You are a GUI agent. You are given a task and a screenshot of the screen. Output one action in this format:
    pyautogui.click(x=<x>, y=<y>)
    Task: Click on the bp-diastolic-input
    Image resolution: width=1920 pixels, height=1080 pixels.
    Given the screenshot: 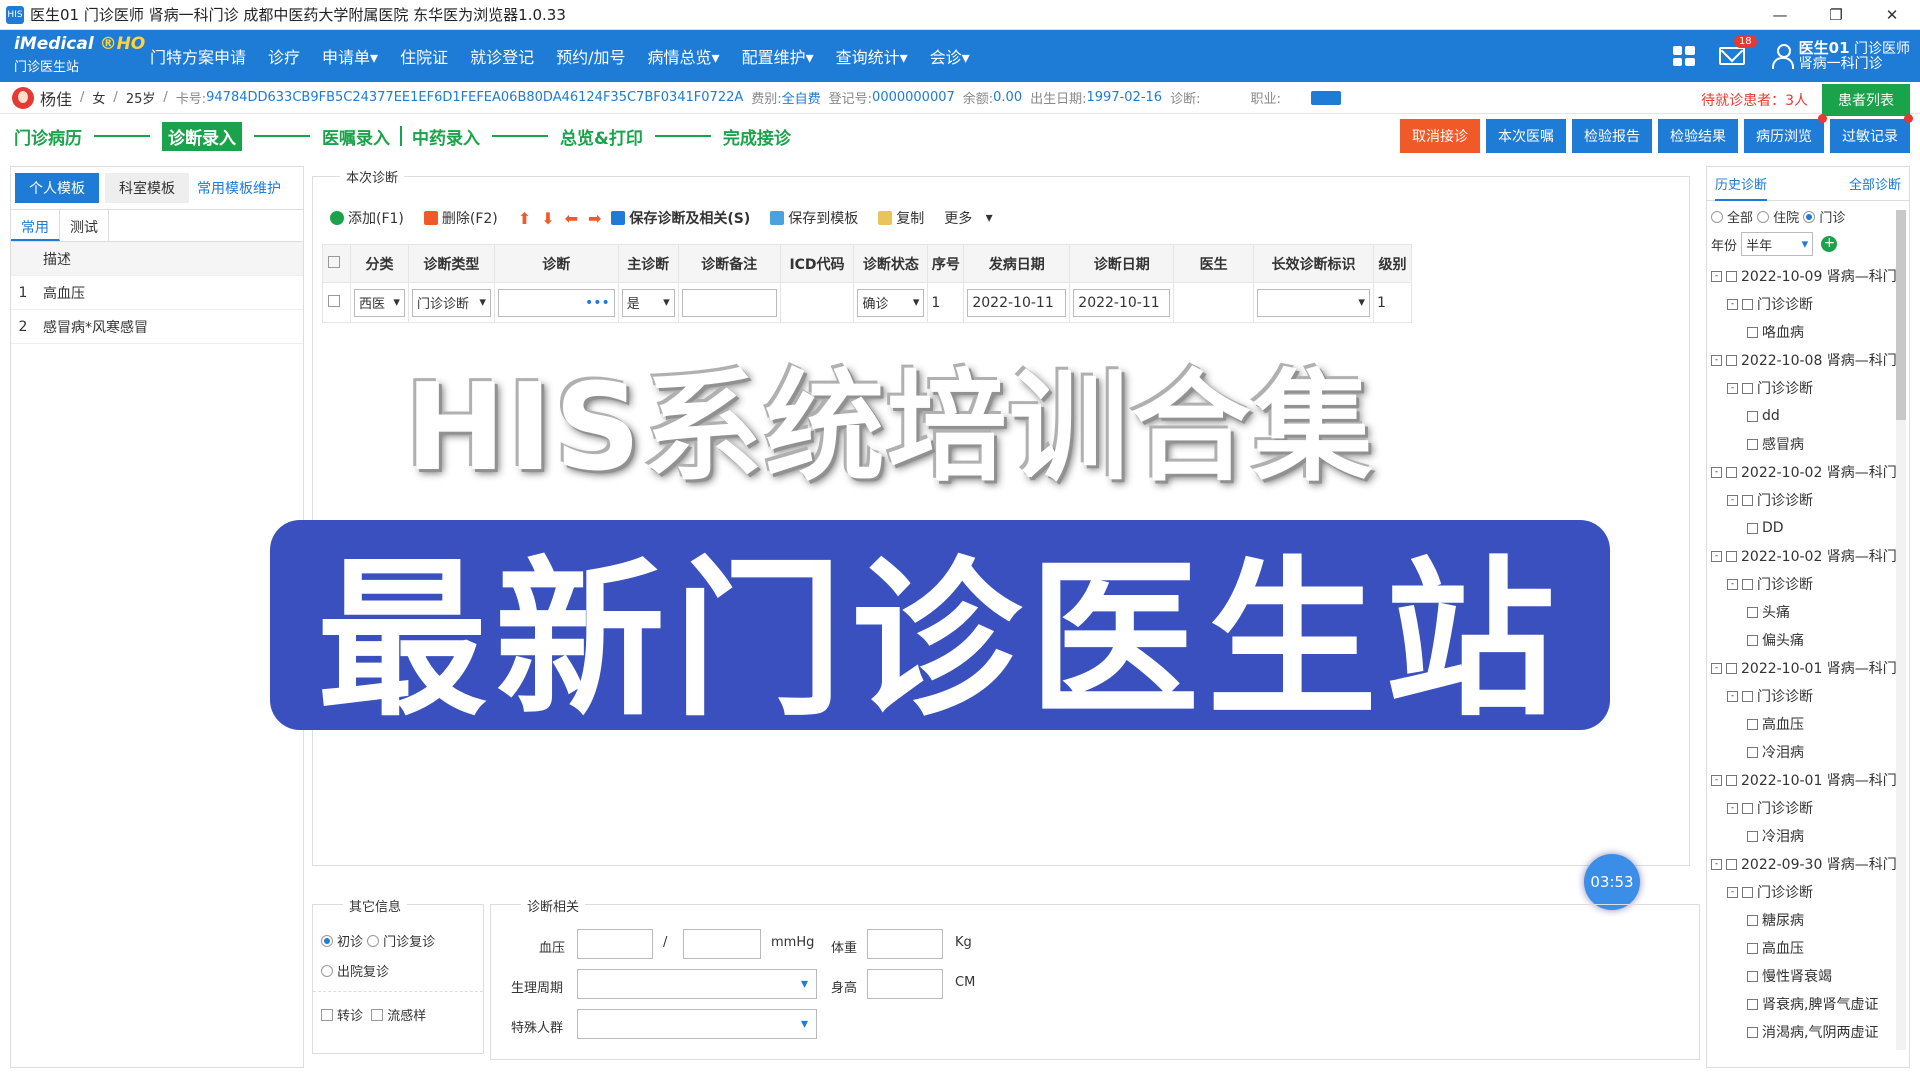 What is the action you would take?
    pyautogui.click(x=722, y=944)
    